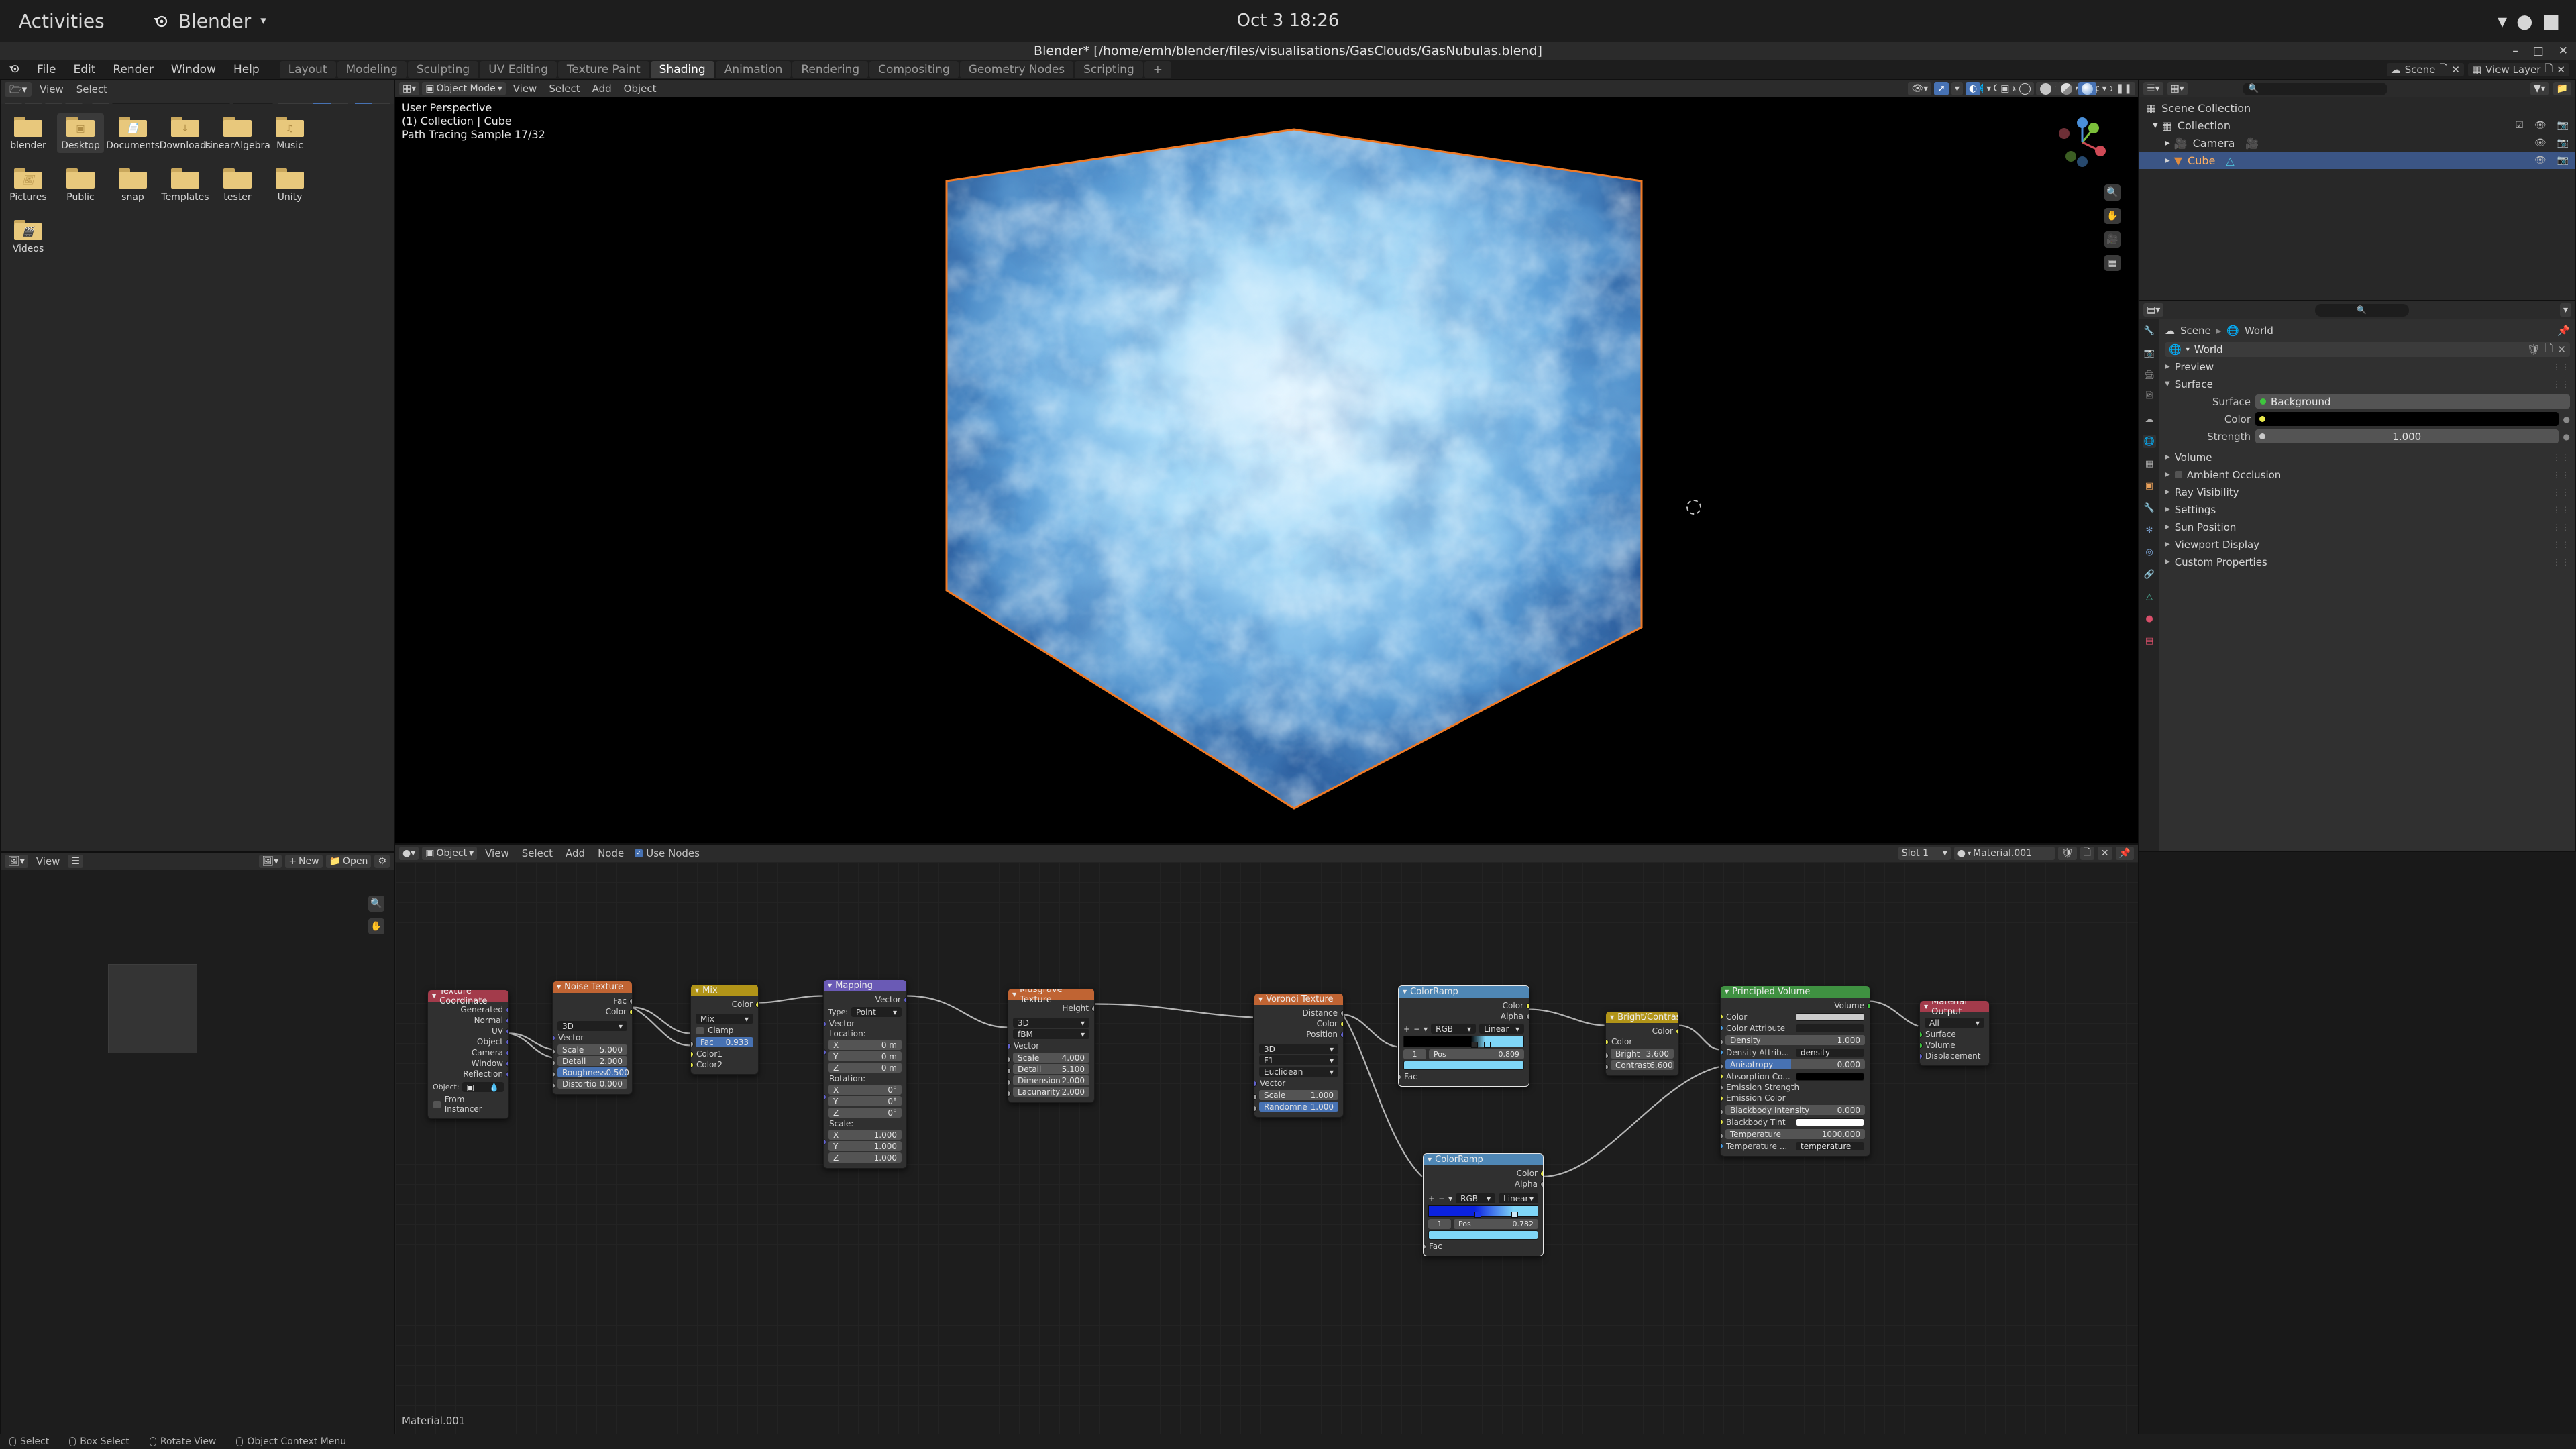 The width and height of the screenshot is (2576, 1449). What do you see at coordinates (2407, 419) in the screenshot?
I see `background-color-swatch` at bounding box center [2407, 419].